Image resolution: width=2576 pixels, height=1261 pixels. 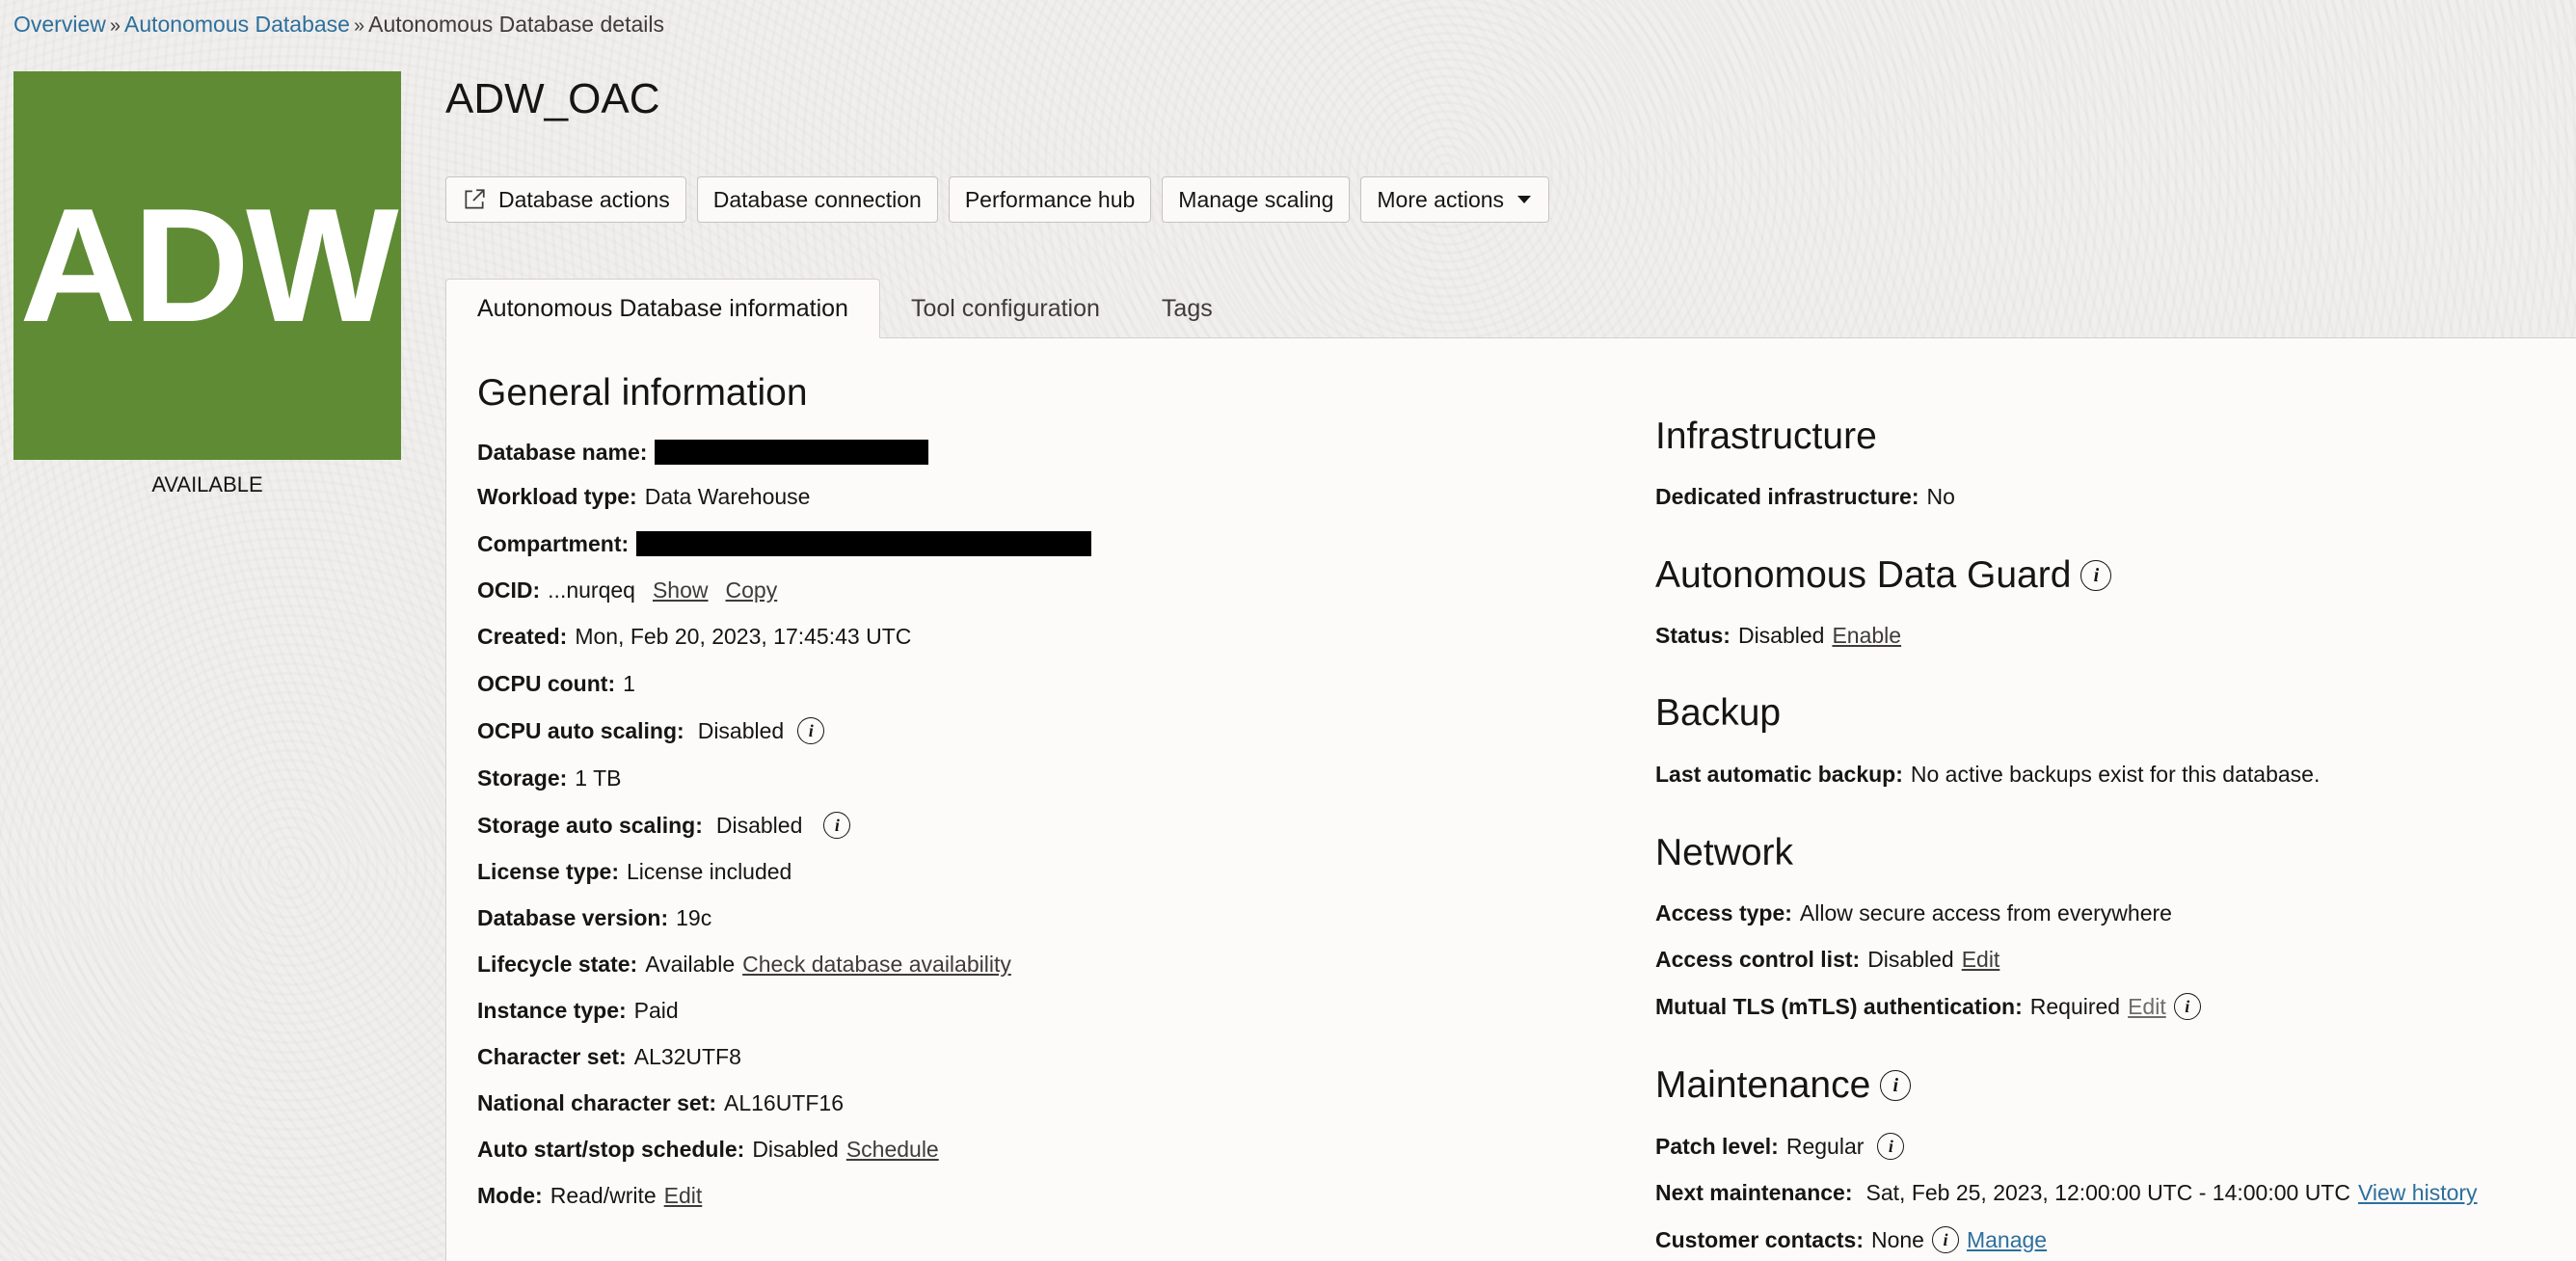 What do you see at coordinates (796, 1149) in the screenshot?
I see `auto-start-stop-value: Disabled` at bounding box center [796, 1149].